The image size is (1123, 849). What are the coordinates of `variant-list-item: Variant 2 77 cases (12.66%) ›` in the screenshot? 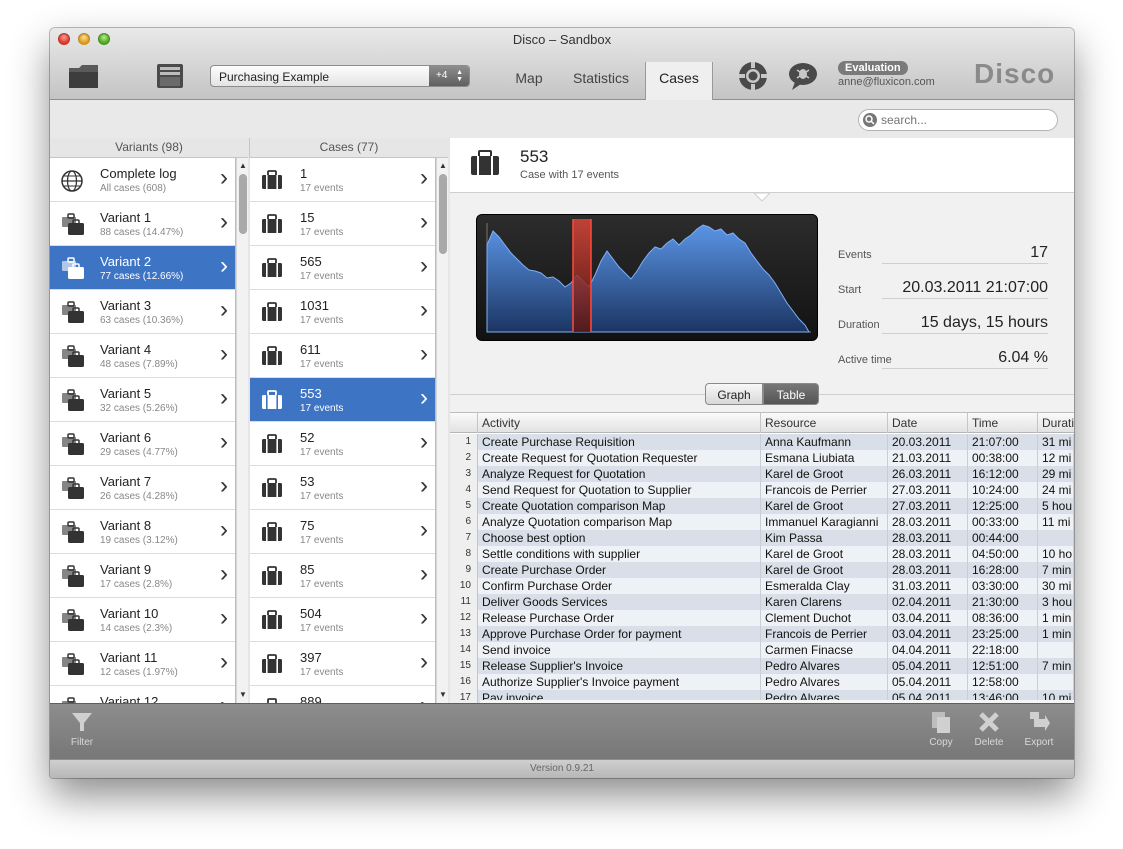 It's located at (142, 268).